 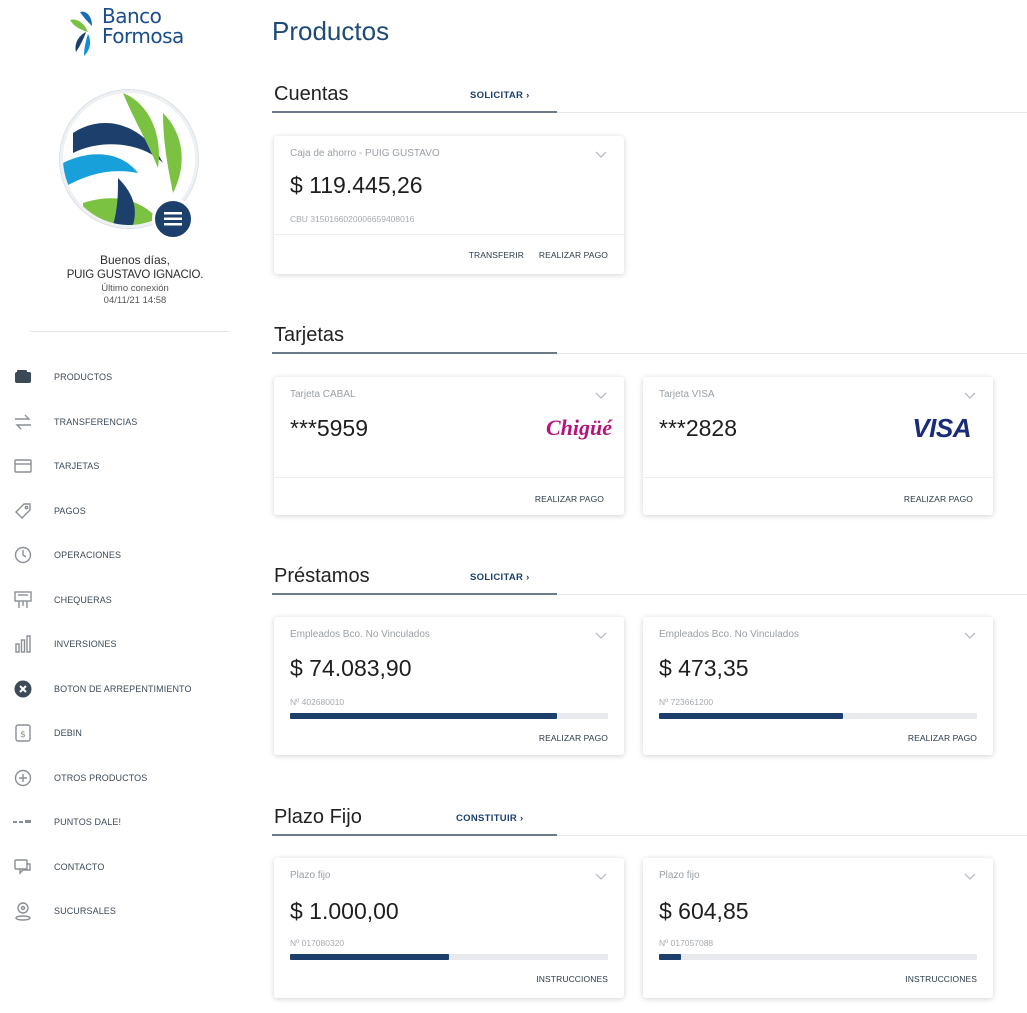 I want to click on section-title: Préstamos, so click(x=322, y=576).